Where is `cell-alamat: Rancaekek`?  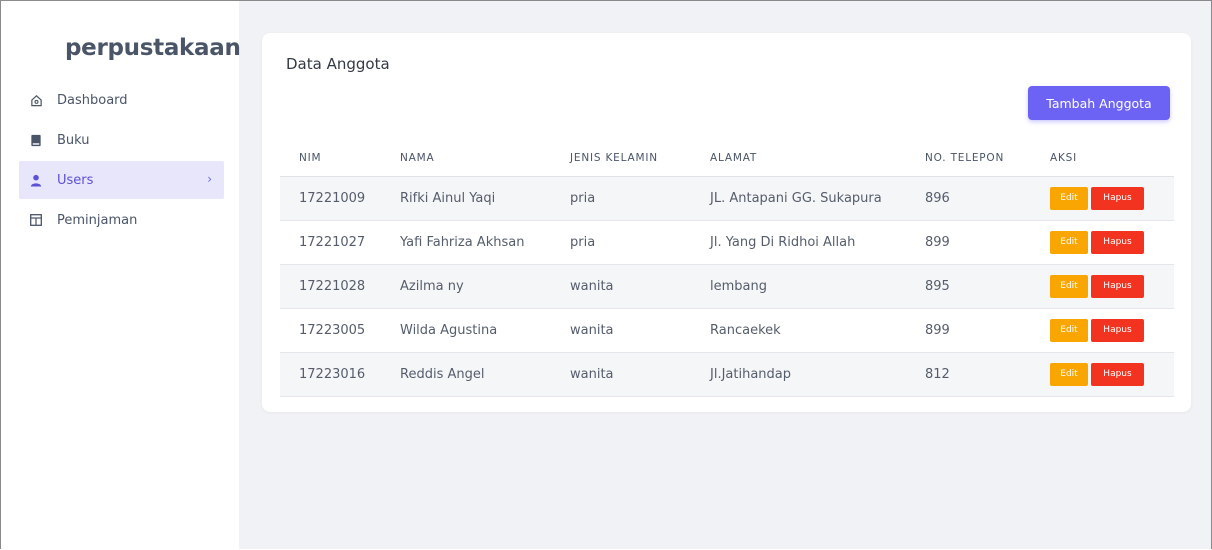 cell-alamat: Rancaekek is located at coordinates (798, 330).